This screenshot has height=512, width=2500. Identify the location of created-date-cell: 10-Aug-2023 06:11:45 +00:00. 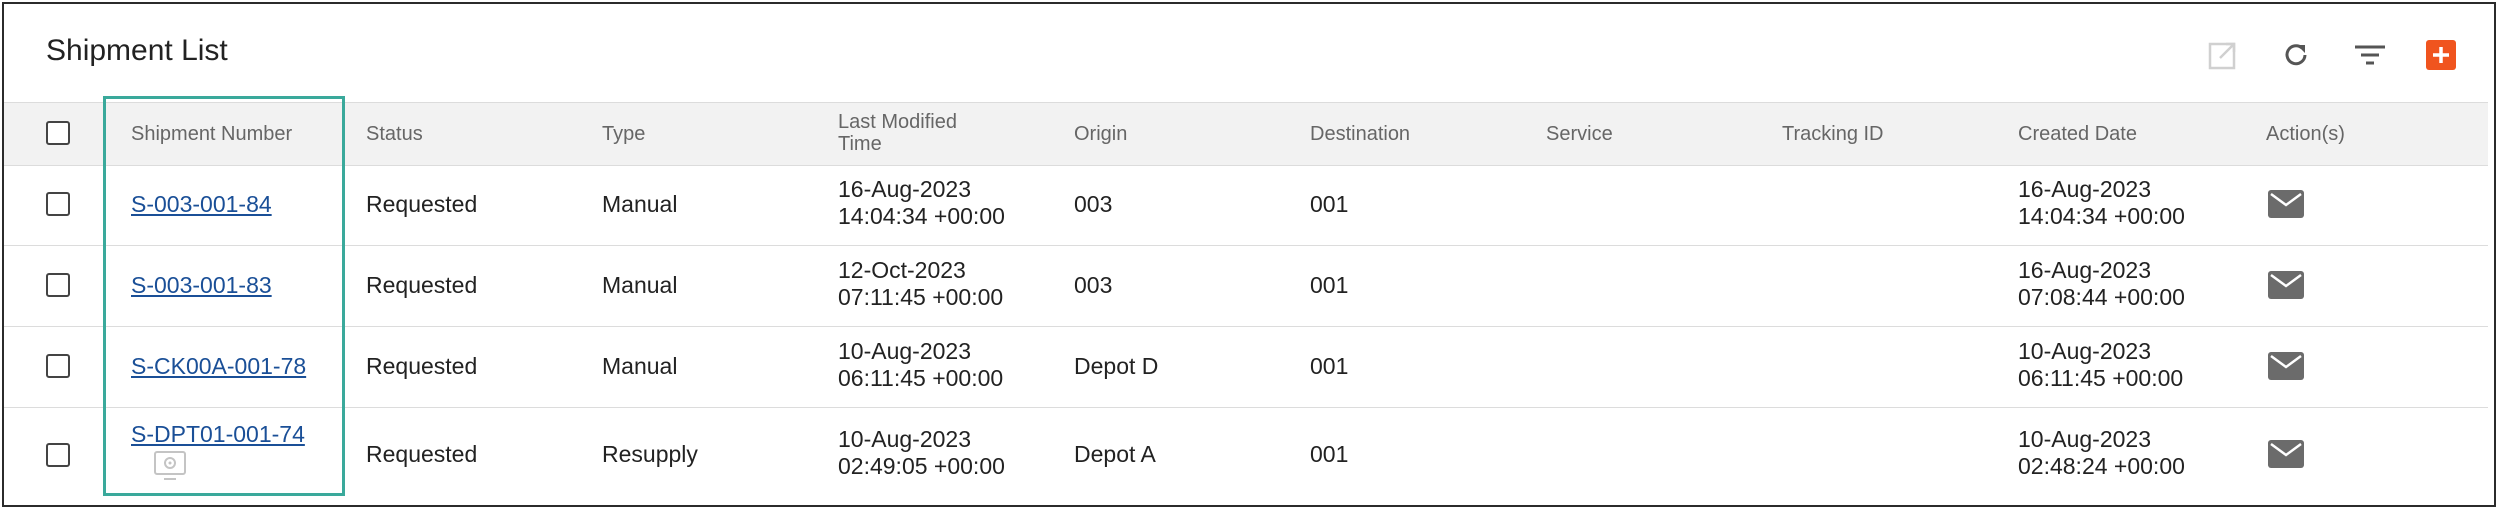
(2100, 365).